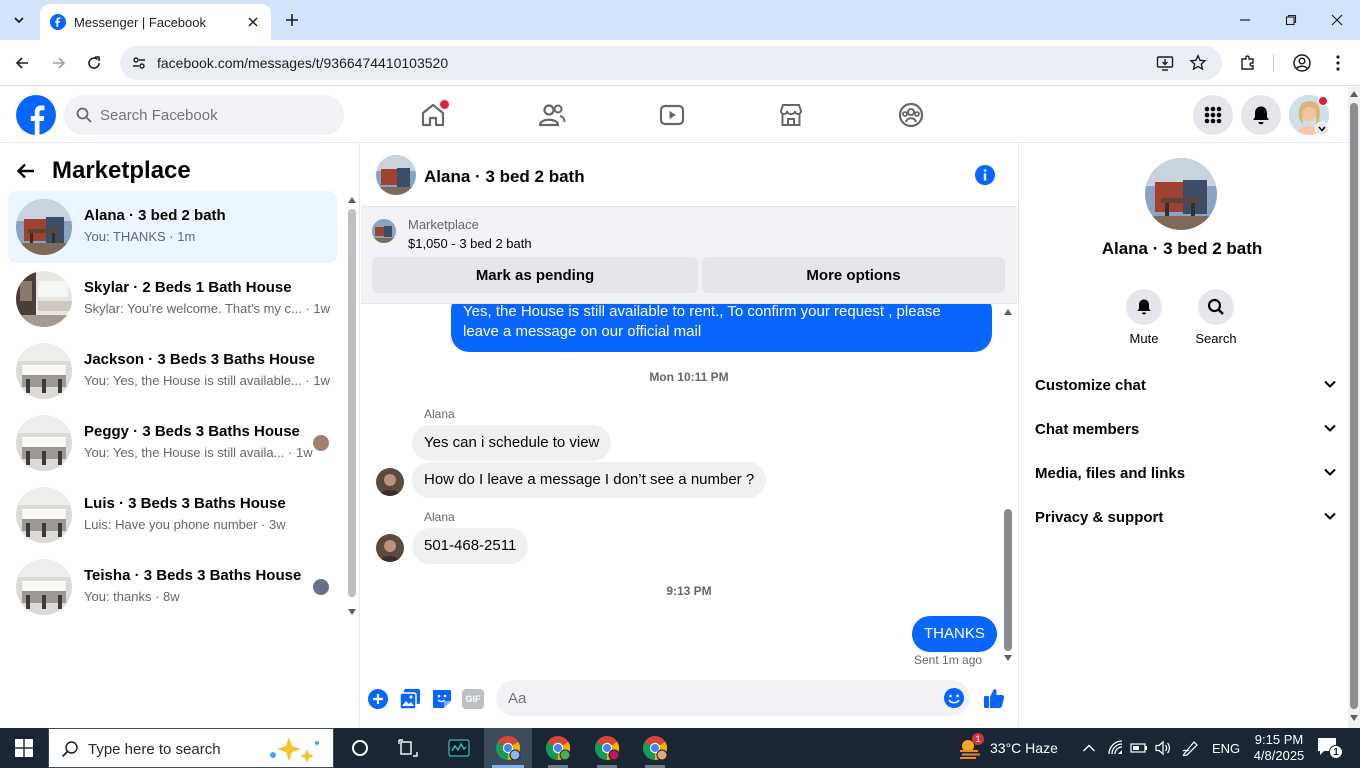  What do you see at coordinates (689, 591) in the screenshot?
I see `message-timestamp: 9:13 PM` at bounding box center [689, 591].